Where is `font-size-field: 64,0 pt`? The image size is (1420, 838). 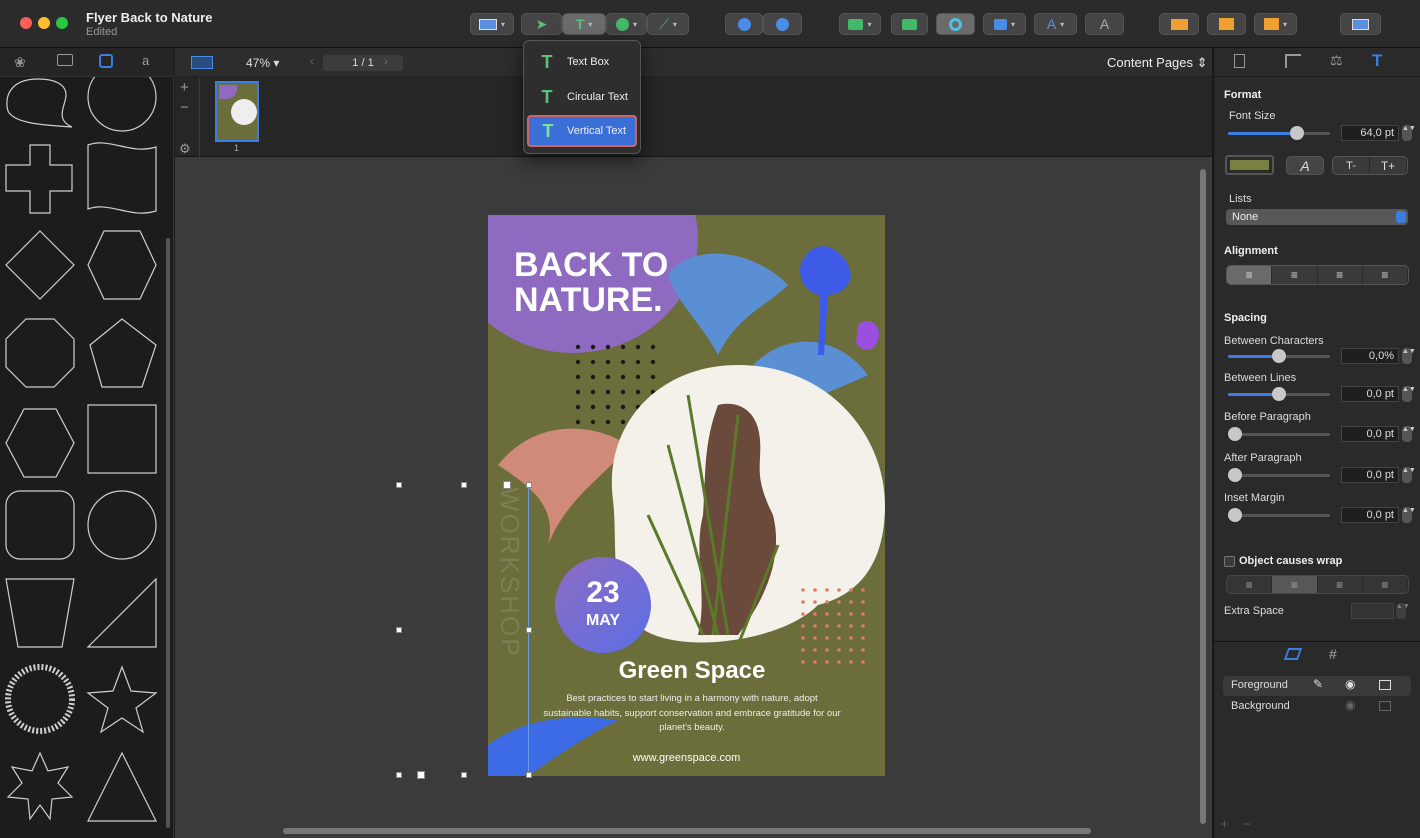 font-size-field: 64,0 pt is located at coordinates (1370, 133).